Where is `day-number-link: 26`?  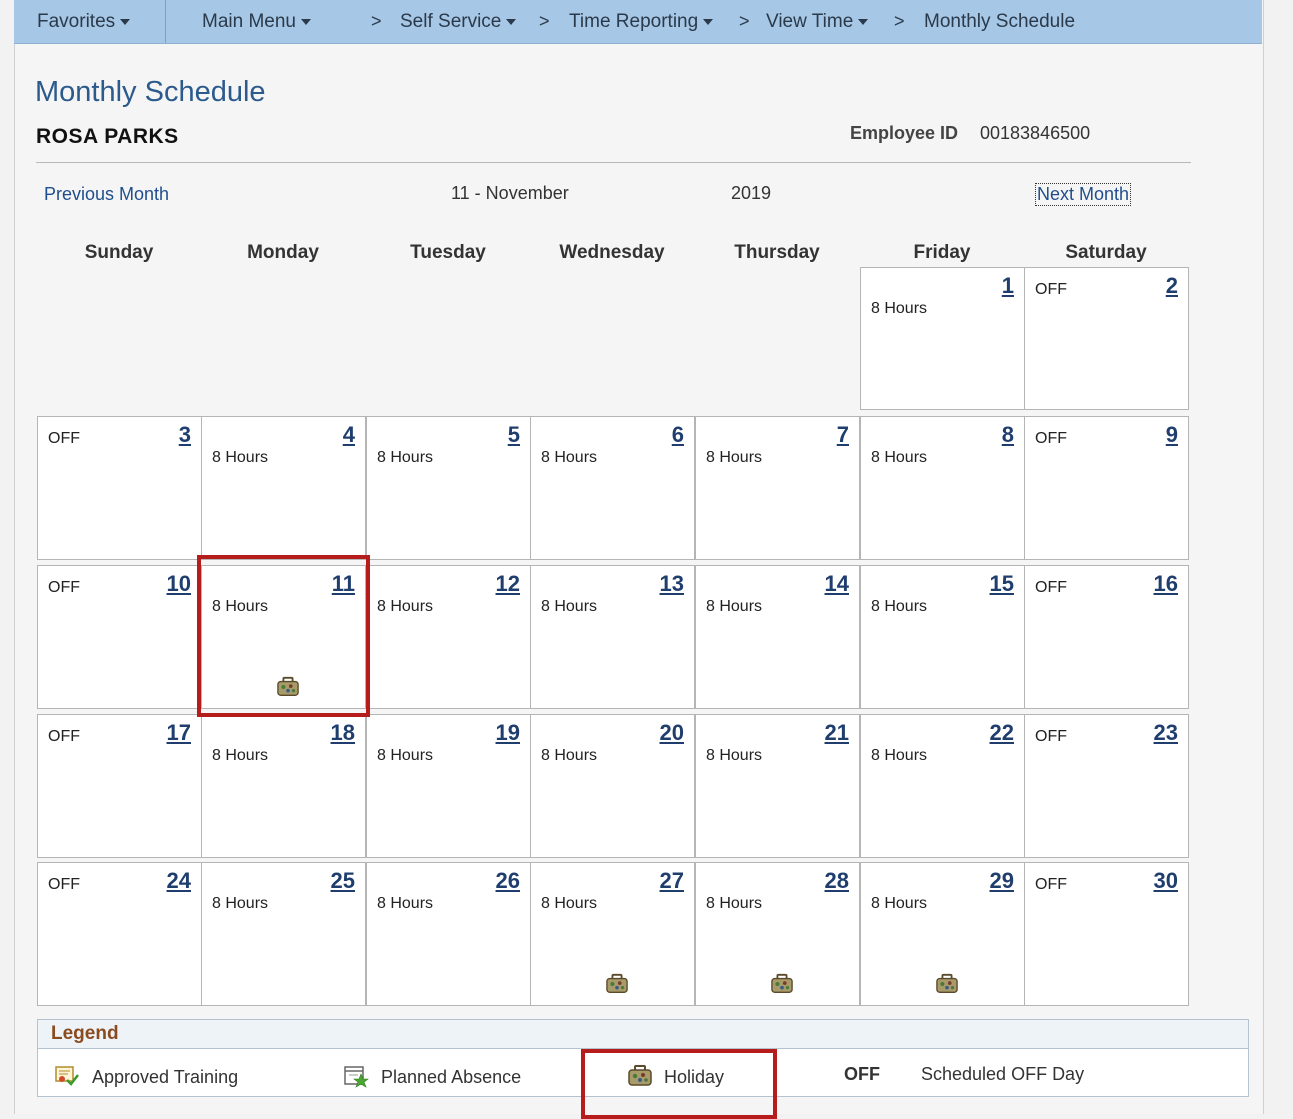
day-number-link: 26 is located at coordinates (508, 881).